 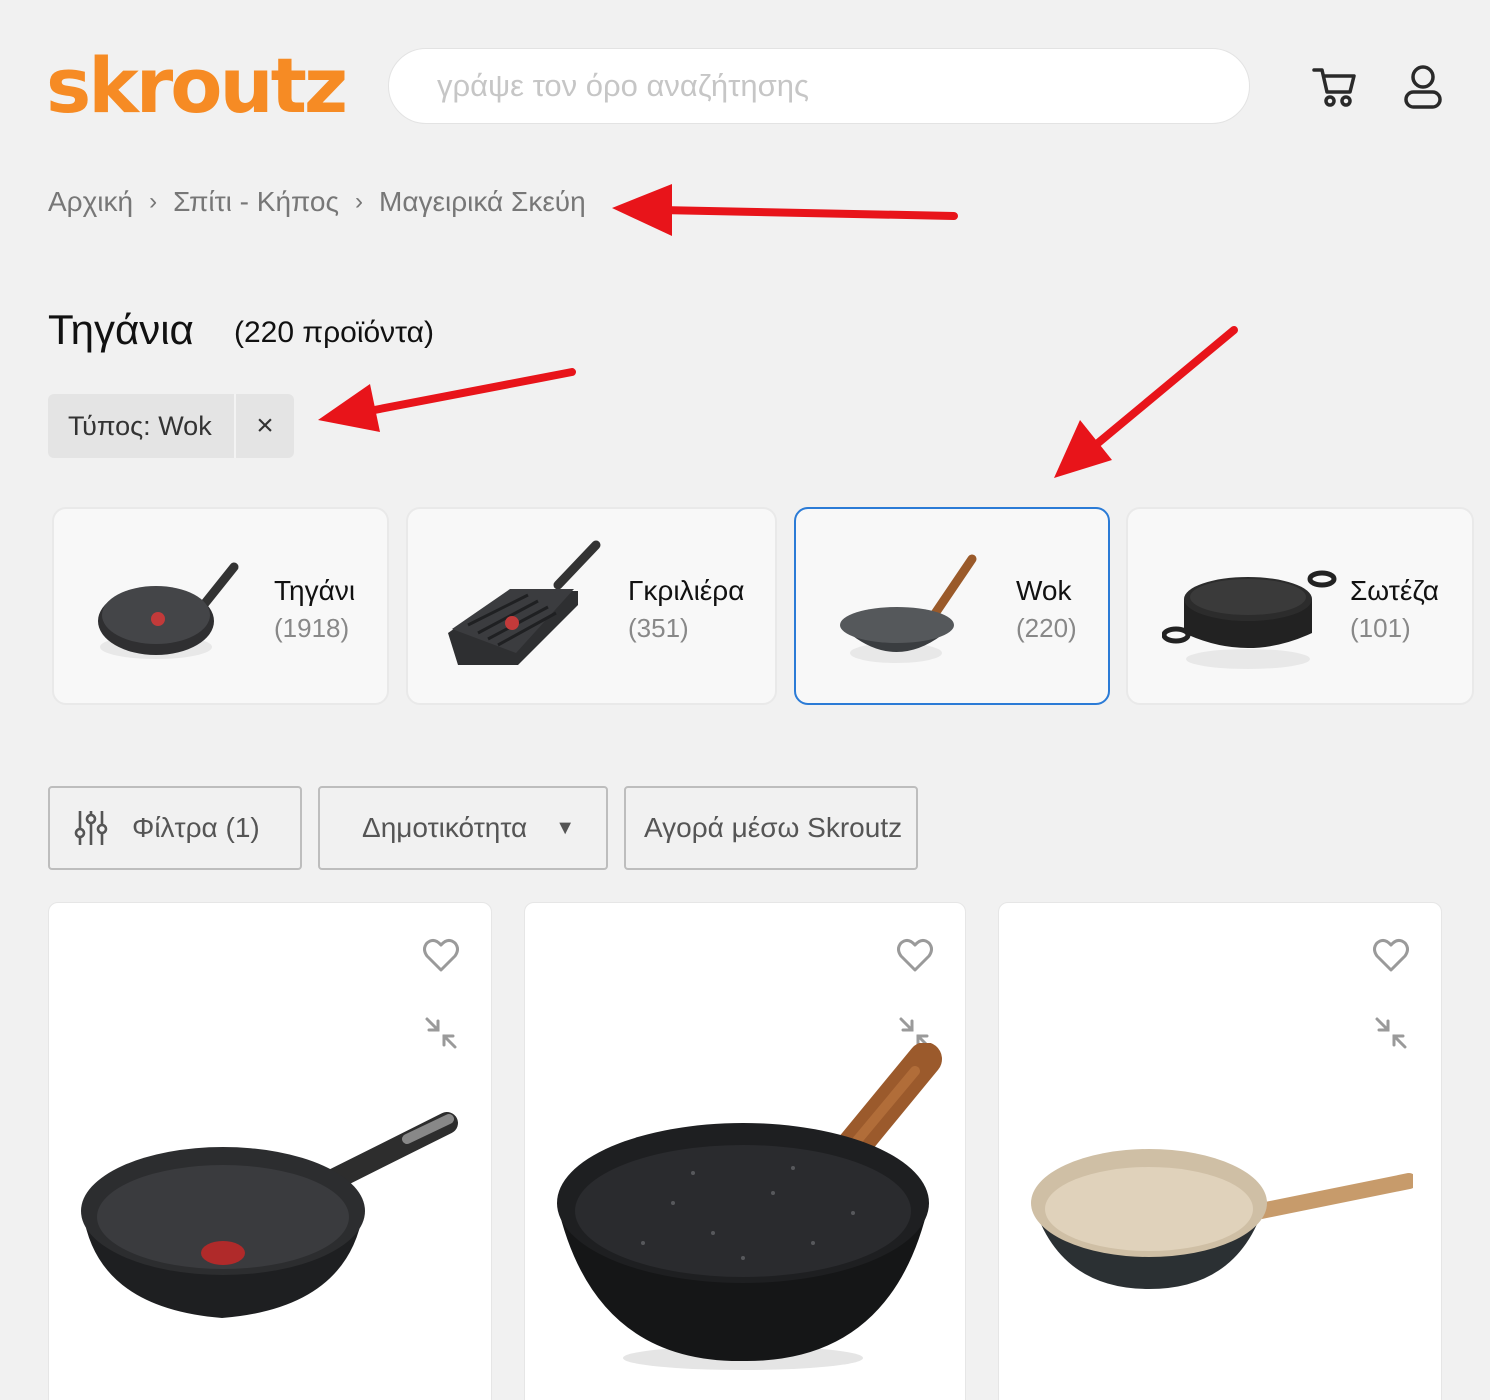 I want to click on category-card-tigani: Τηγάνι (1918), so click(x=220, y=606).